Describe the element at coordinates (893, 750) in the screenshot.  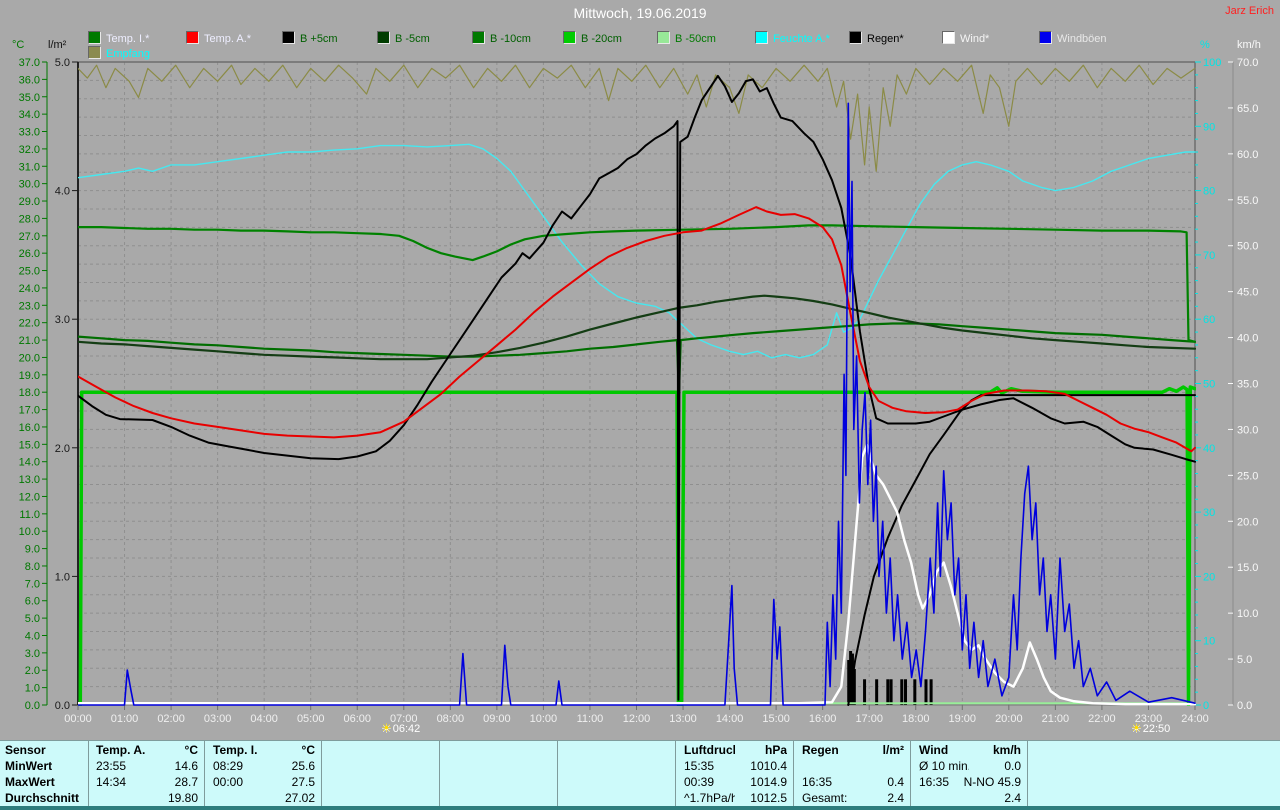
I see `table-cell: l/m²` at that location.